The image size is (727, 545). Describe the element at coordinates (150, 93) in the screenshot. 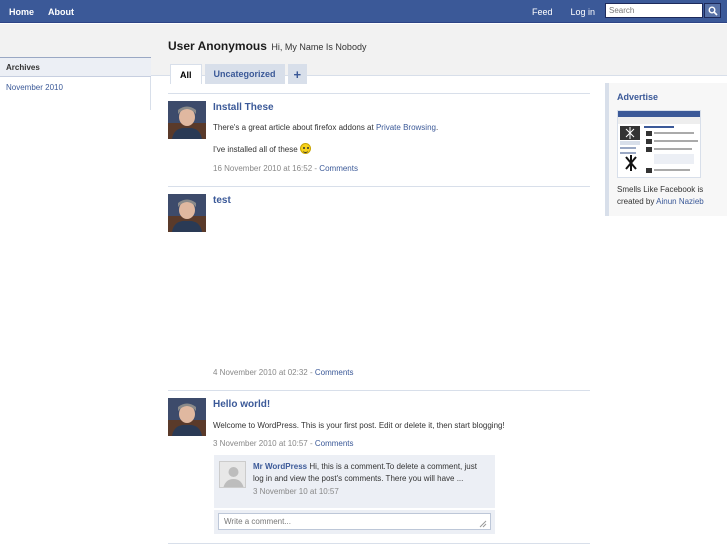

I see `sidebar-divider` at that location.